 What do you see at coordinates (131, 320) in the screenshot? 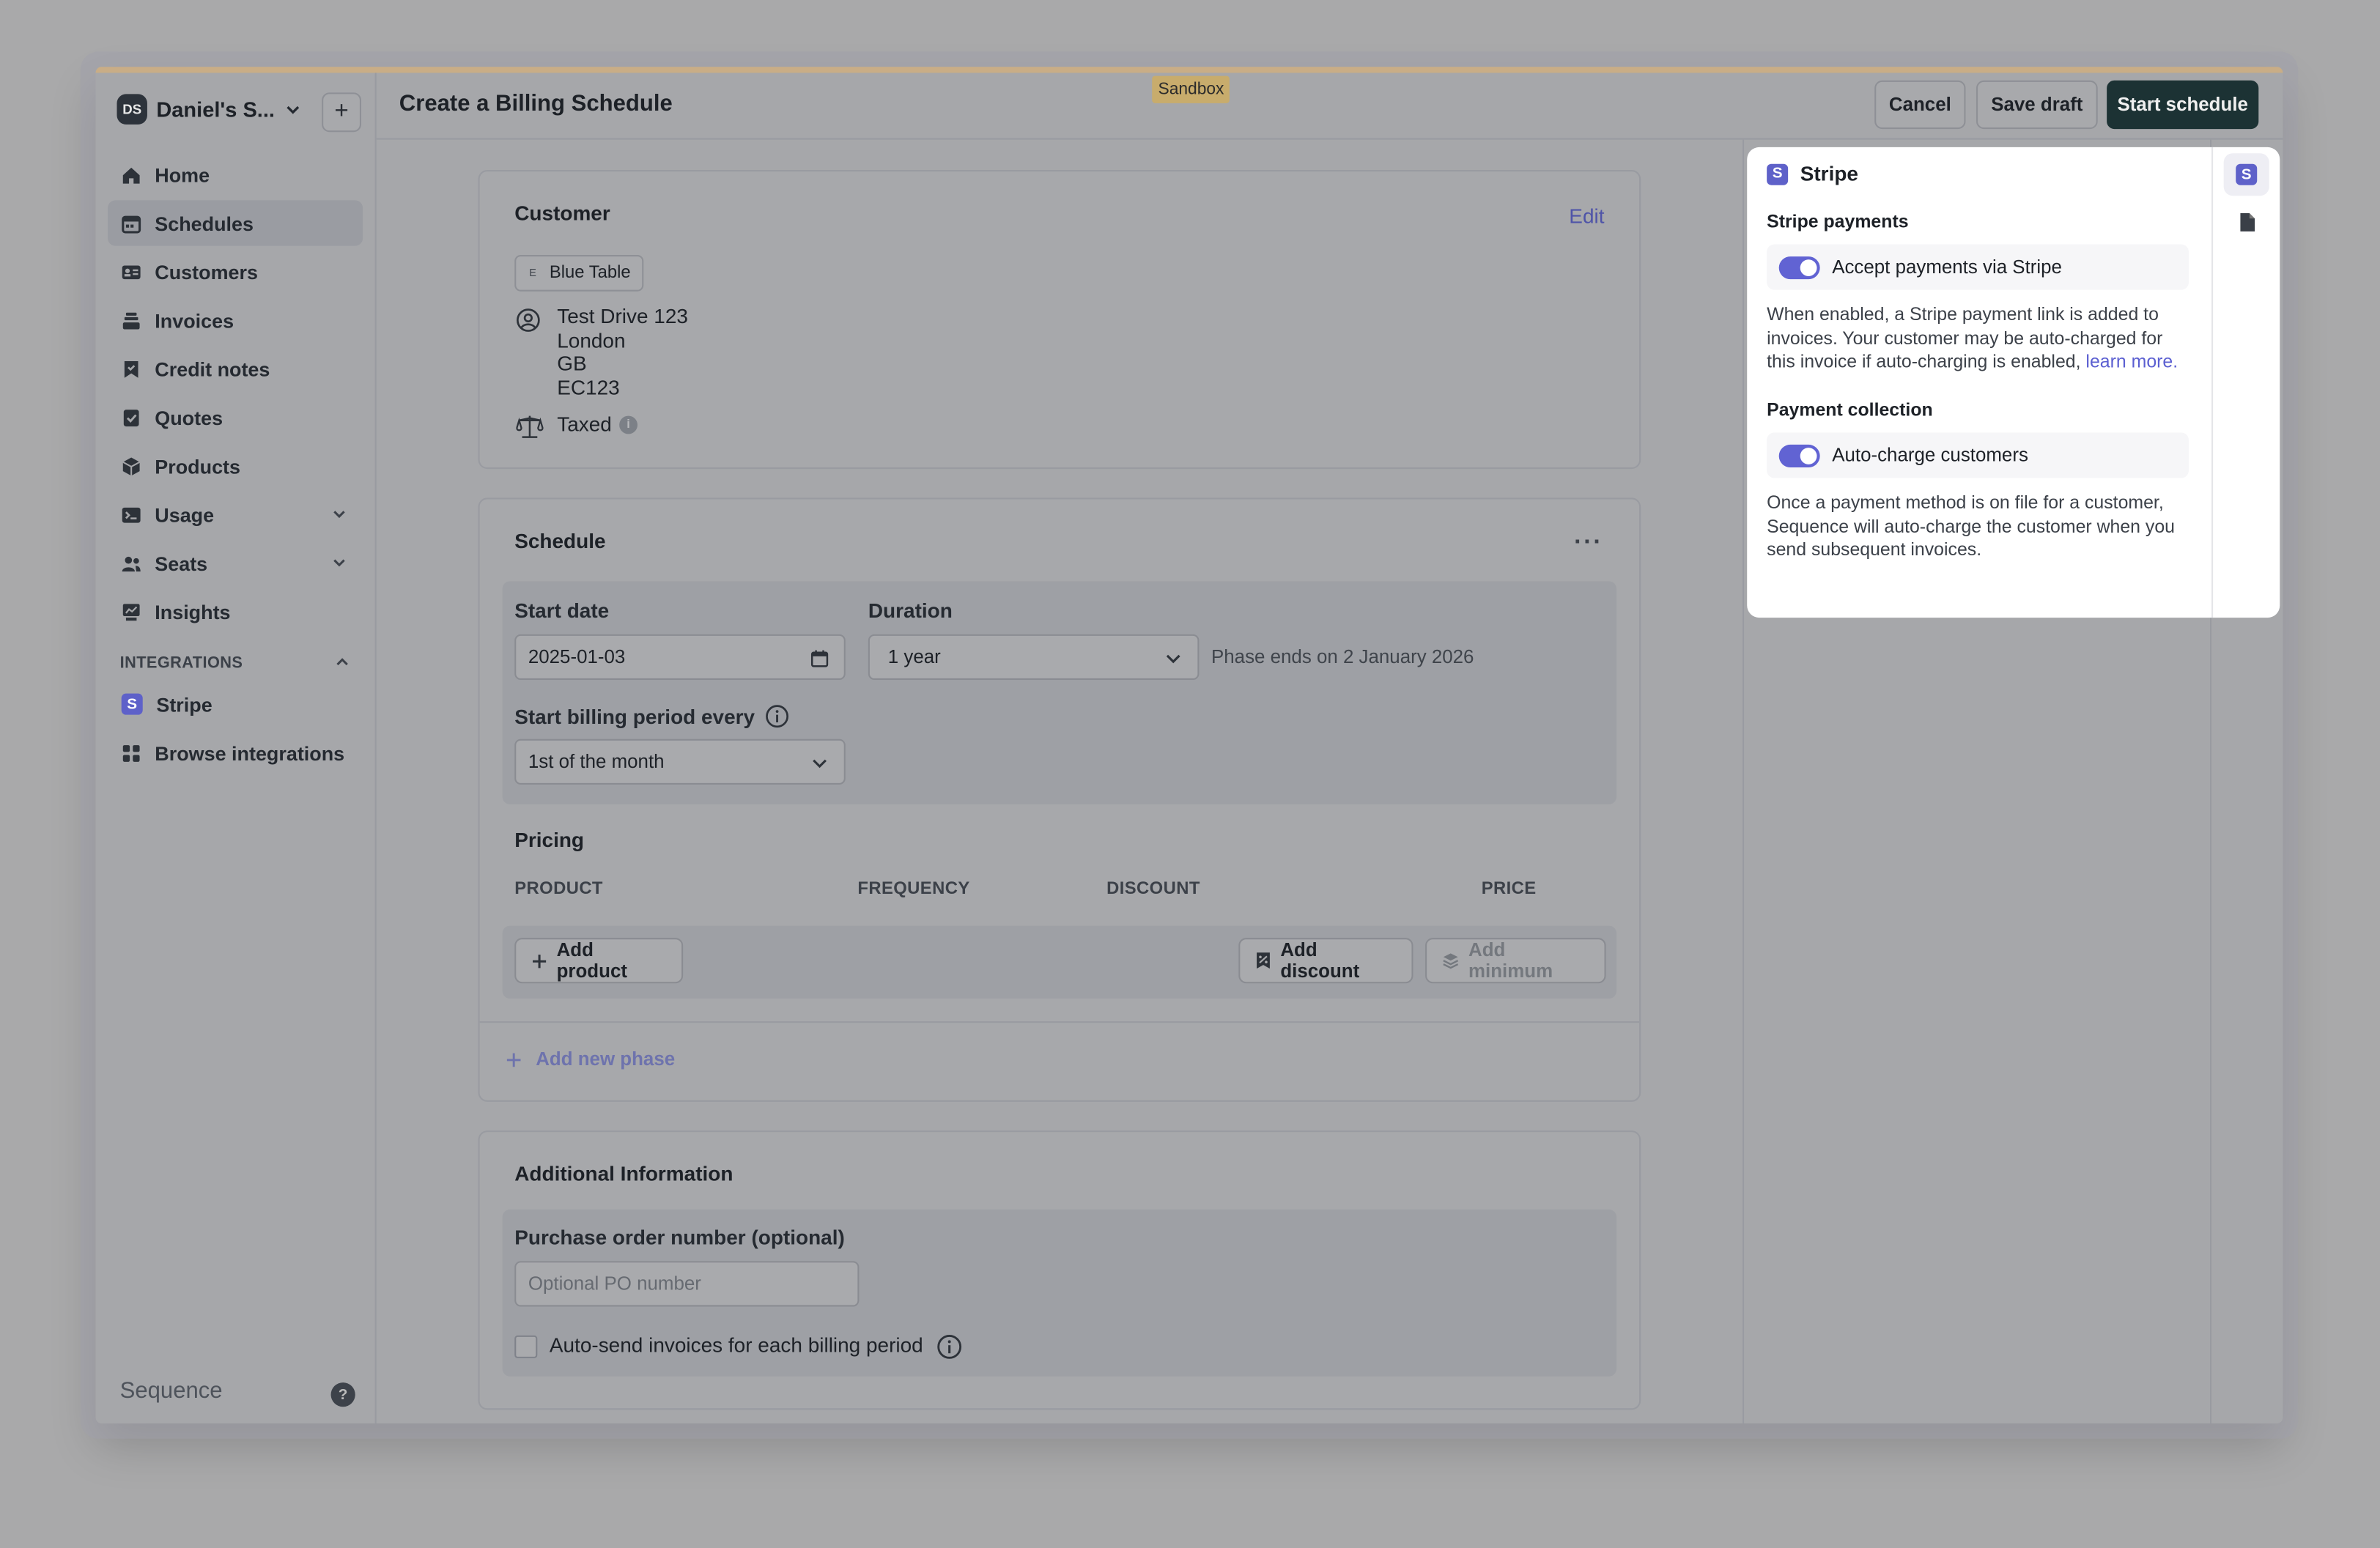
I see `stack-icon` at bounding box center [131, 320].